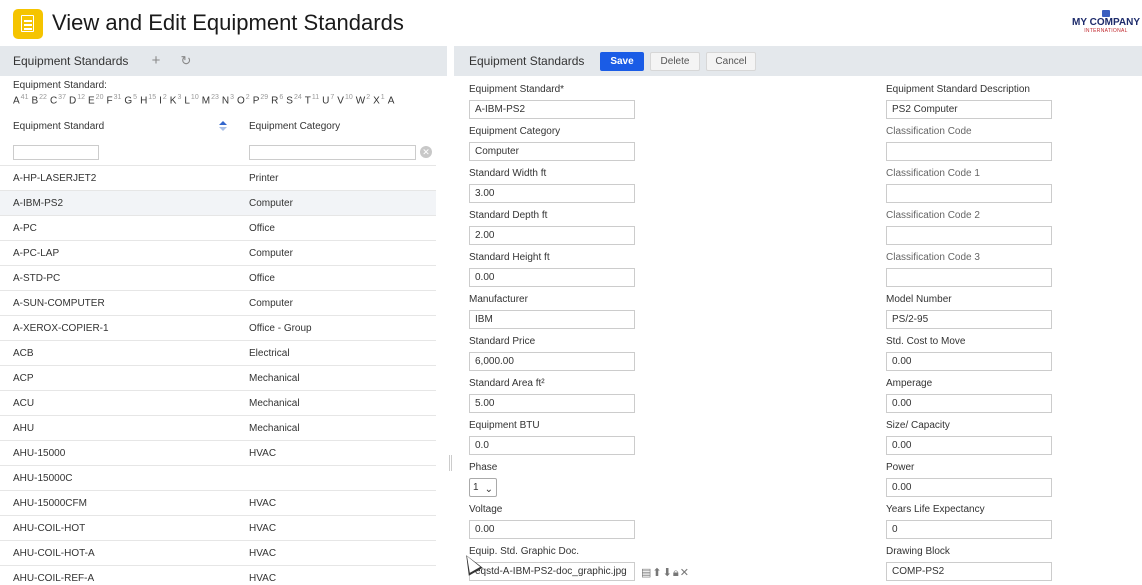 Image resolution: width=1142 pixels, height=585 pixels. Describe the element at coordinates (293, 100) in the screenshot. I see `alphabet-letter-link: S24` at that location.